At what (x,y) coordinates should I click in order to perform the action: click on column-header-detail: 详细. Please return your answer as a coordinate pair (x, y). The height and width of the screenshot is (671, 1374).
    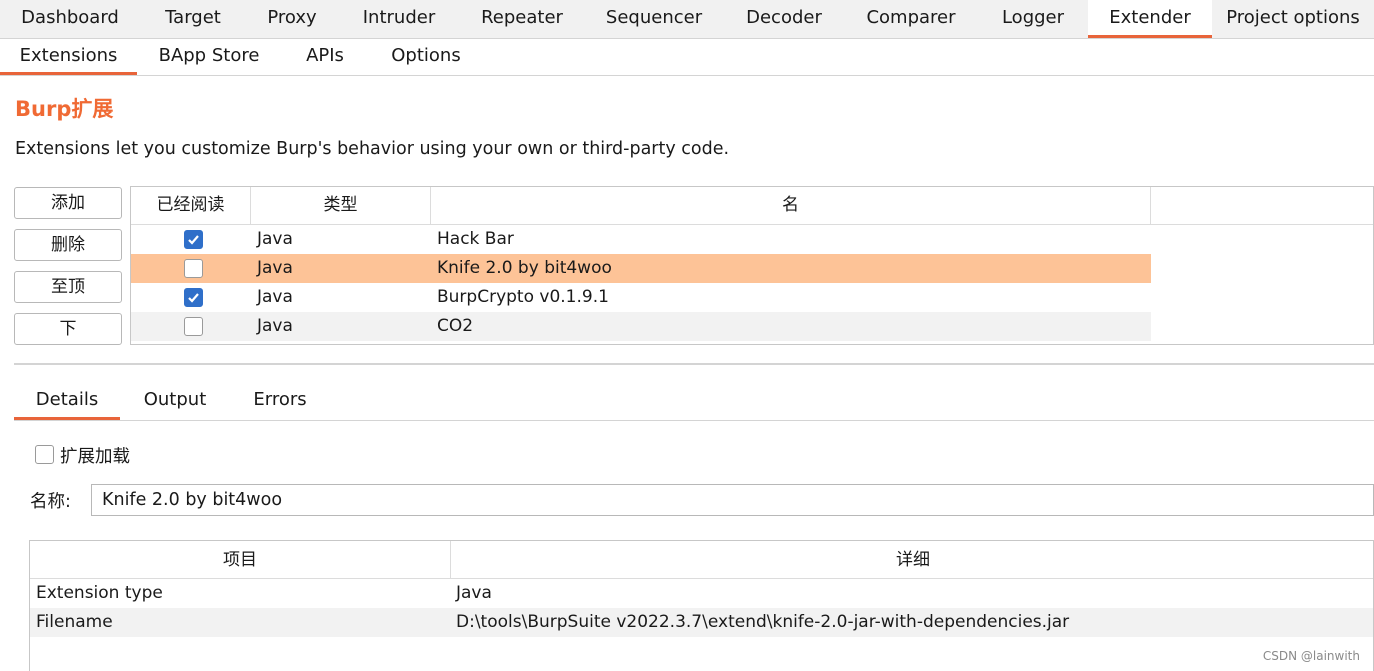
    Looking at the image, I should click on (912, 560).